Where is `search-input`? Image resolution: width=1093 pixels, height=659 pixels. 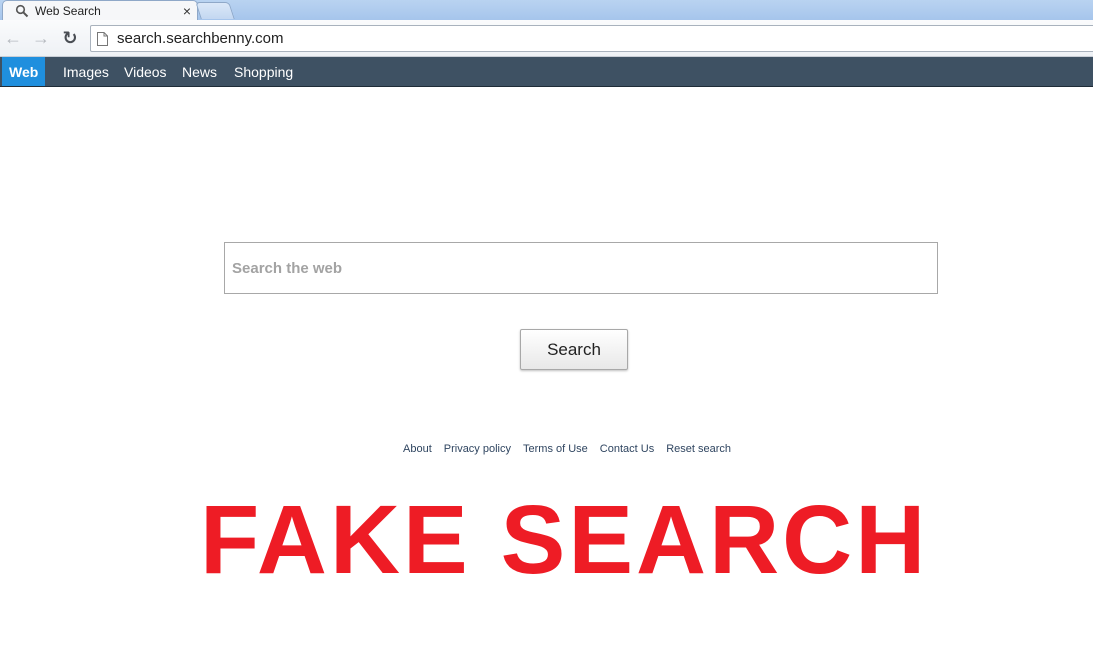
search-input is located at coordinates (581, 268).